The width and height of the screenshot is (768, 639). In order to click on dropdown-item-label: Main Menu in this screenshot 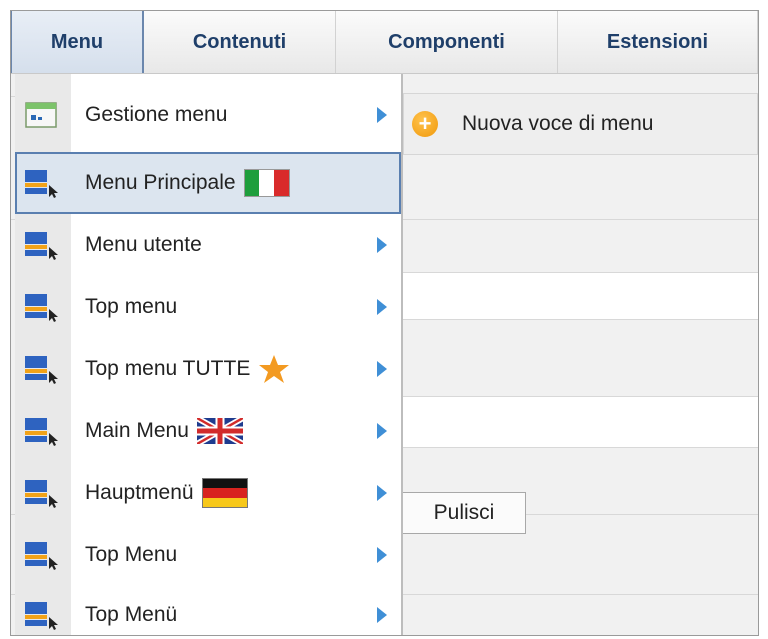, I will do `click(137, 430)`.